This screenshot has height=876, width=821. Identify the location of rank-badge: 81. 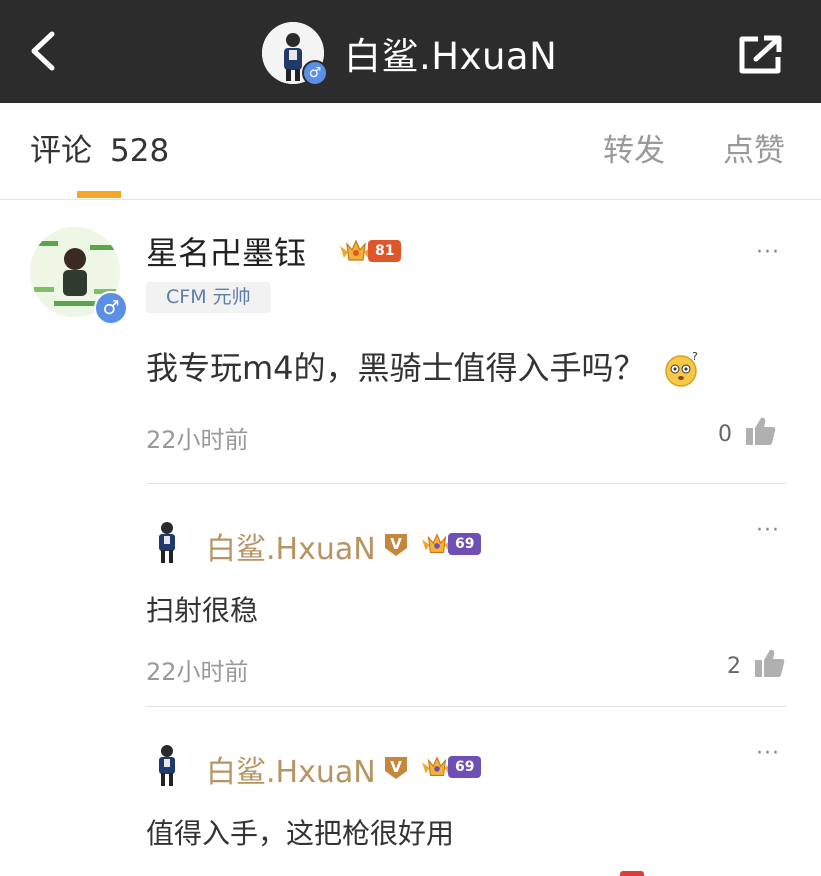
(370, 251).